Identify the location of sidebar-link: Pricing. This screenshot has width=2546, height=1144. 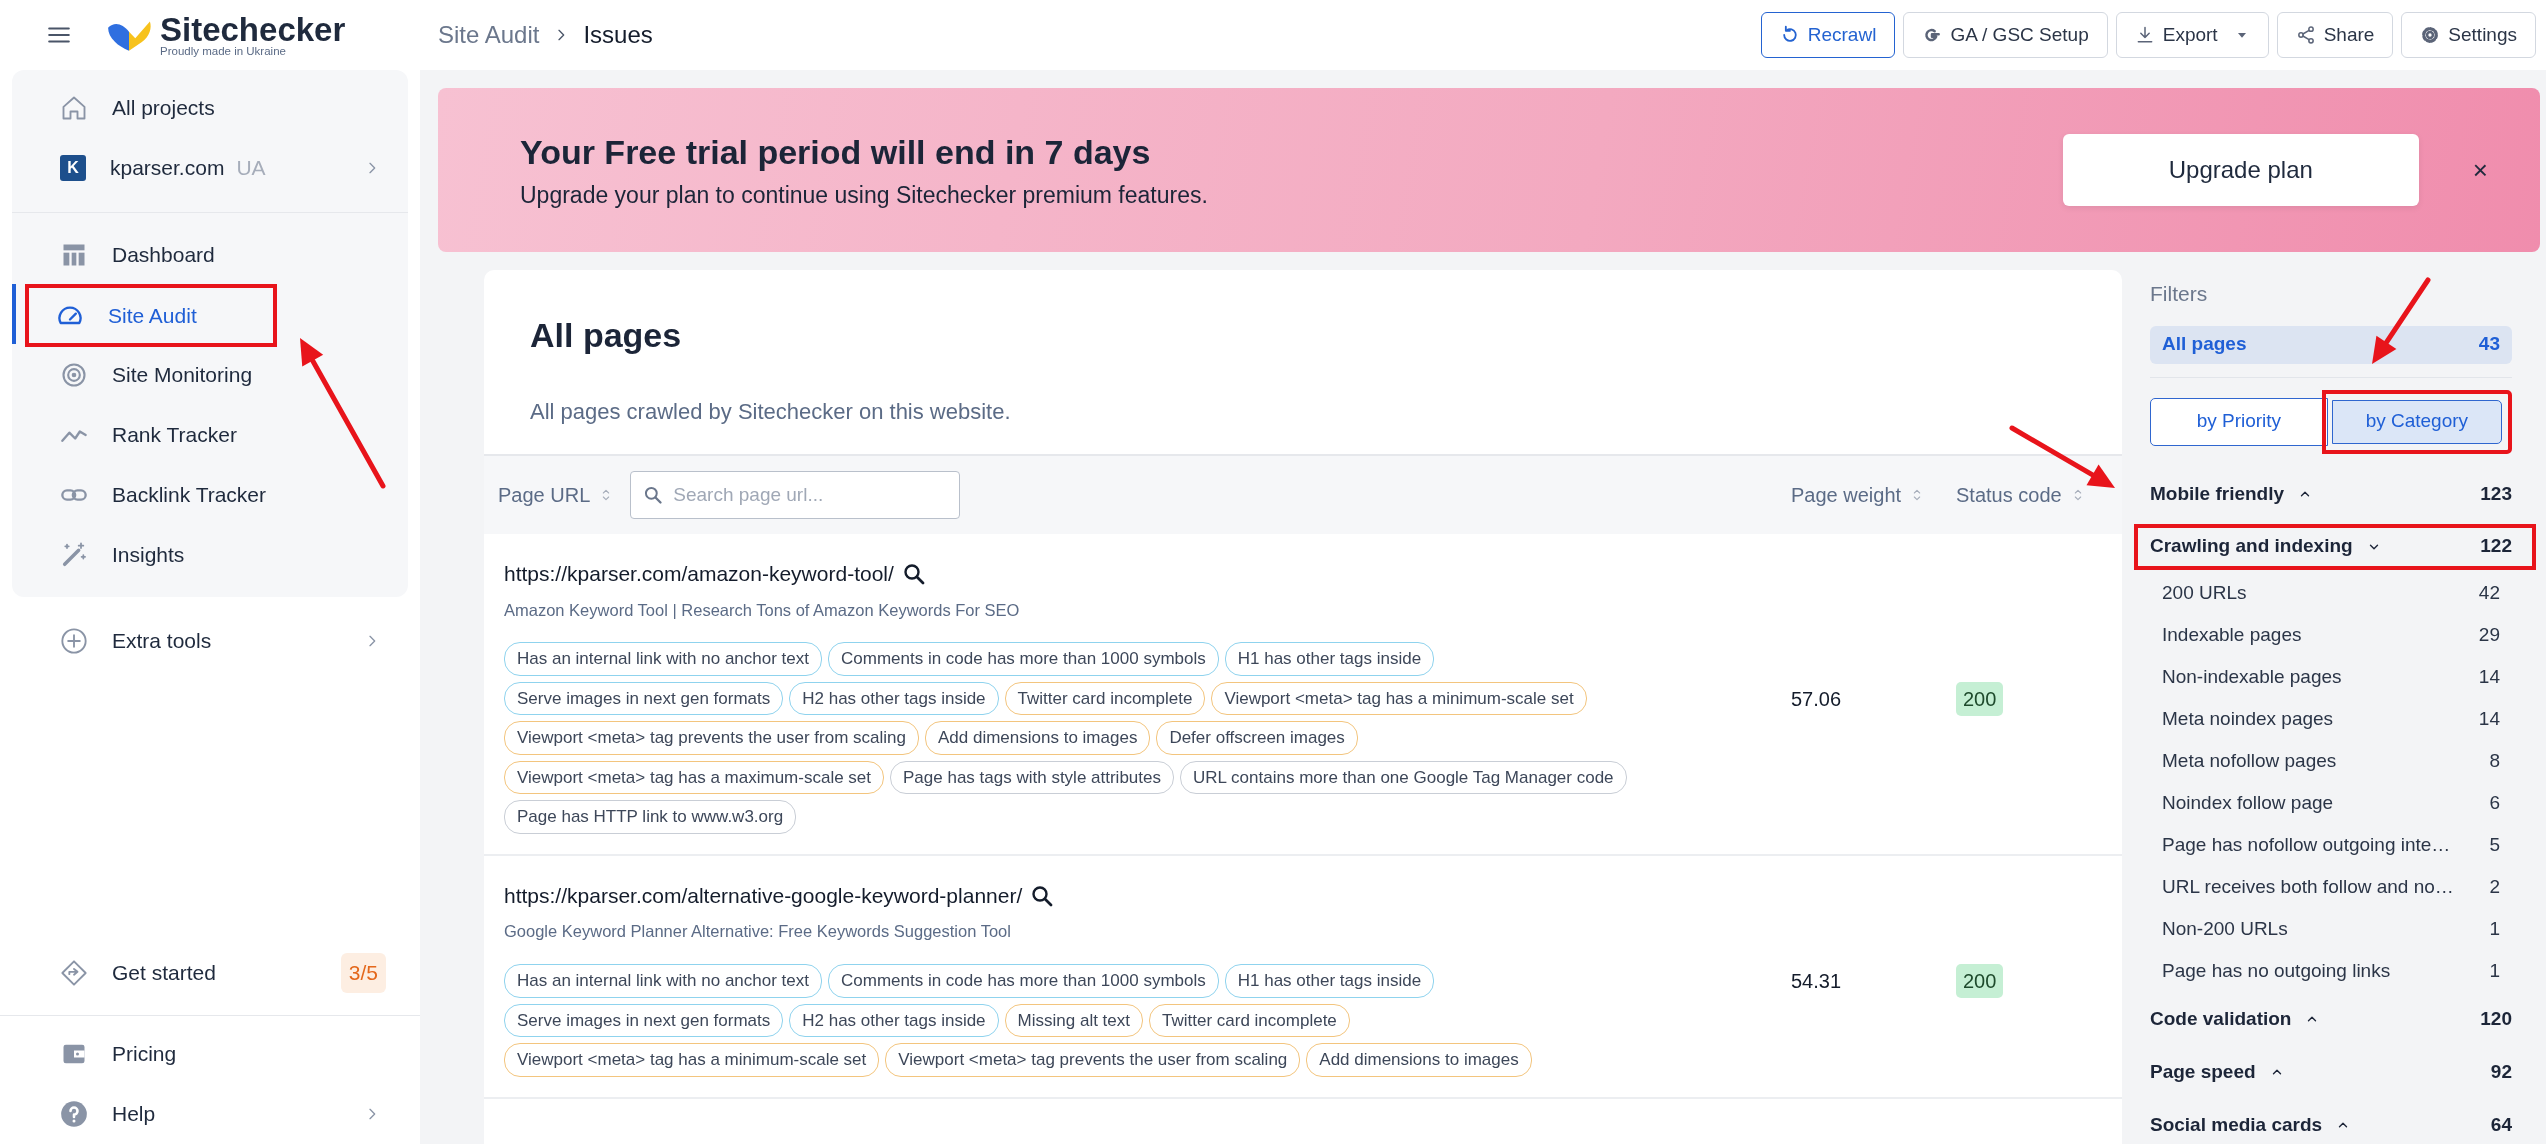
(210, 1054).